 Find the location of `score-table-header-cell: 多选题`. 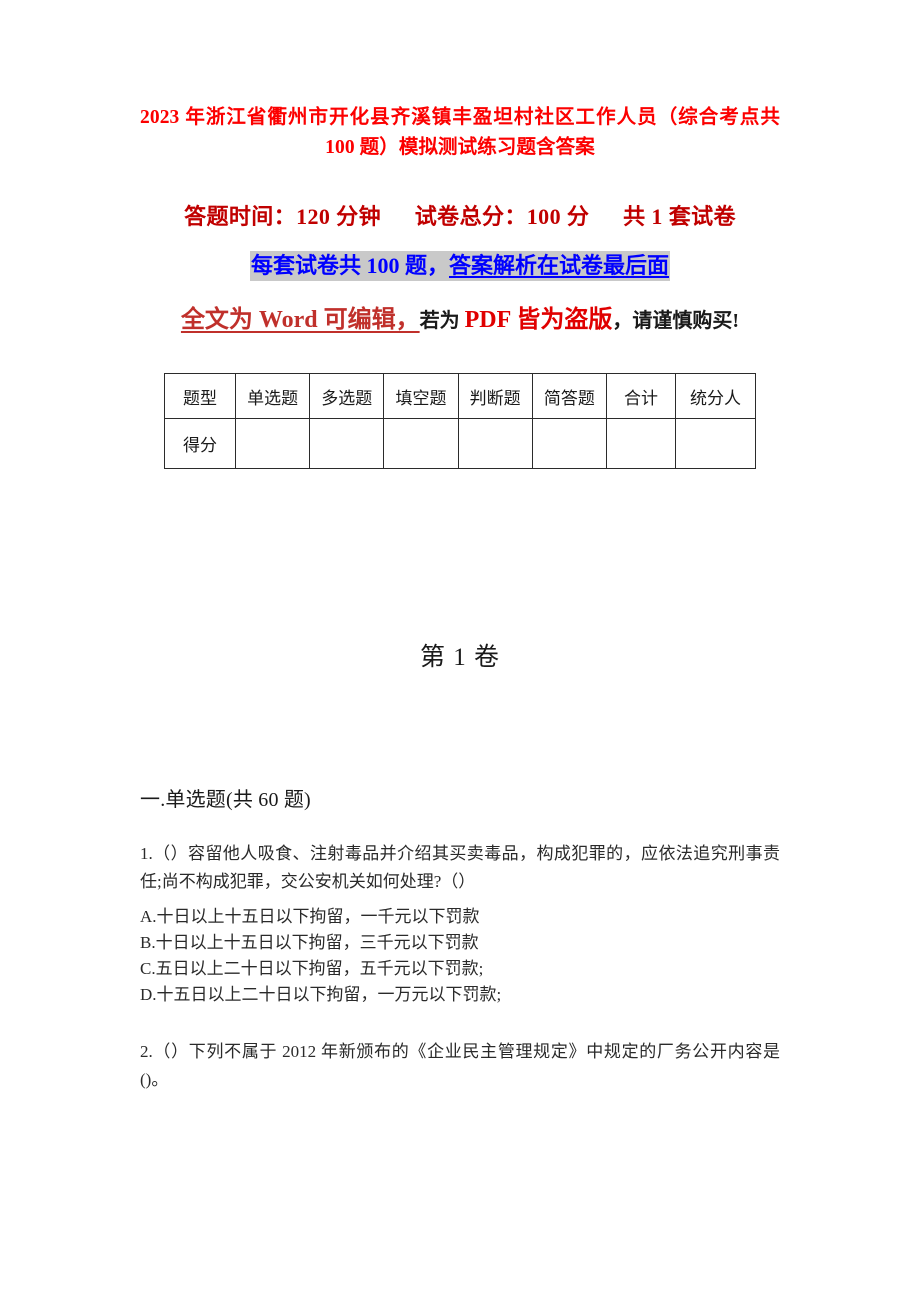

score-table-header-cell: 多选题 is located at coordinates (347, 396).